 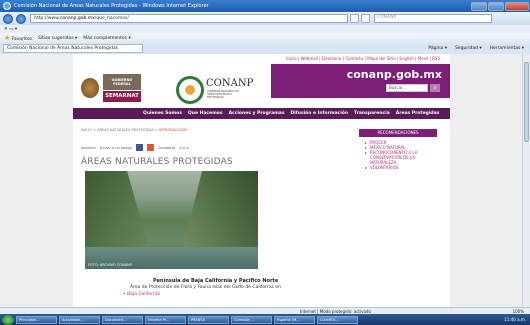 I want to click on conanp-logo-icon, so click(x=190, y=90).